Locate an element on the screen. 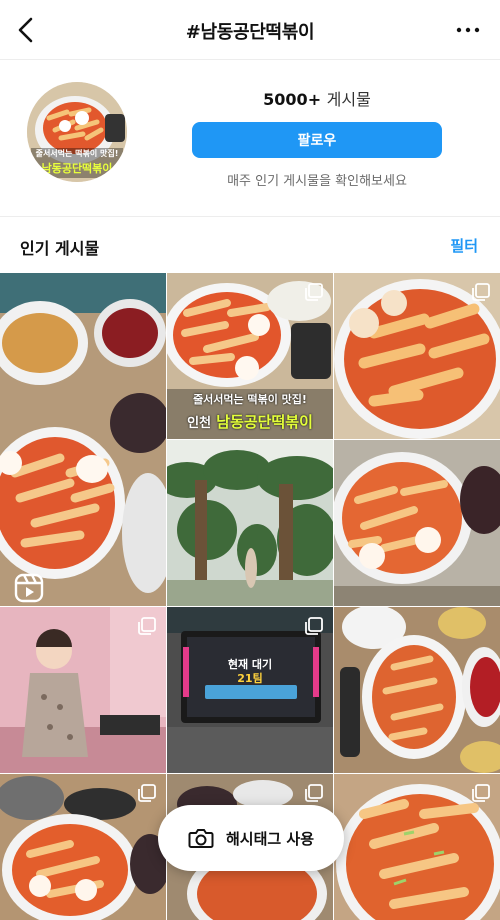 The height and width of the screenshot is (920, 500). avatar-caption-2: 남동공단떡볶이 is located at coordinates (77, 168).